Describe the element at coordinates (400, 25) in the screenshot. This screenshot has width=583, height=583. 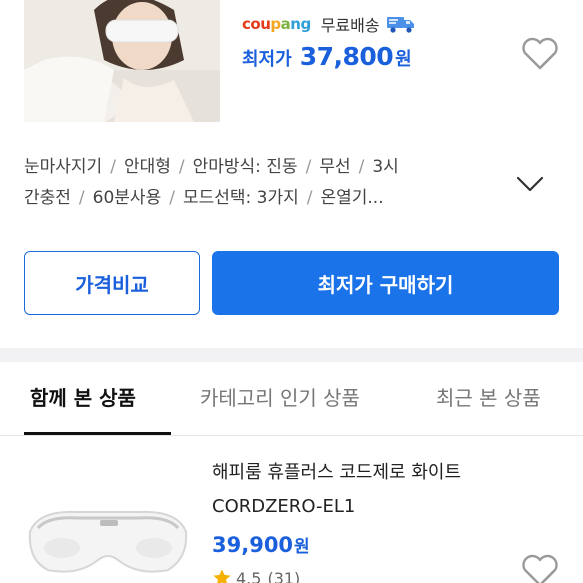
I see `truck-icon` at that location.